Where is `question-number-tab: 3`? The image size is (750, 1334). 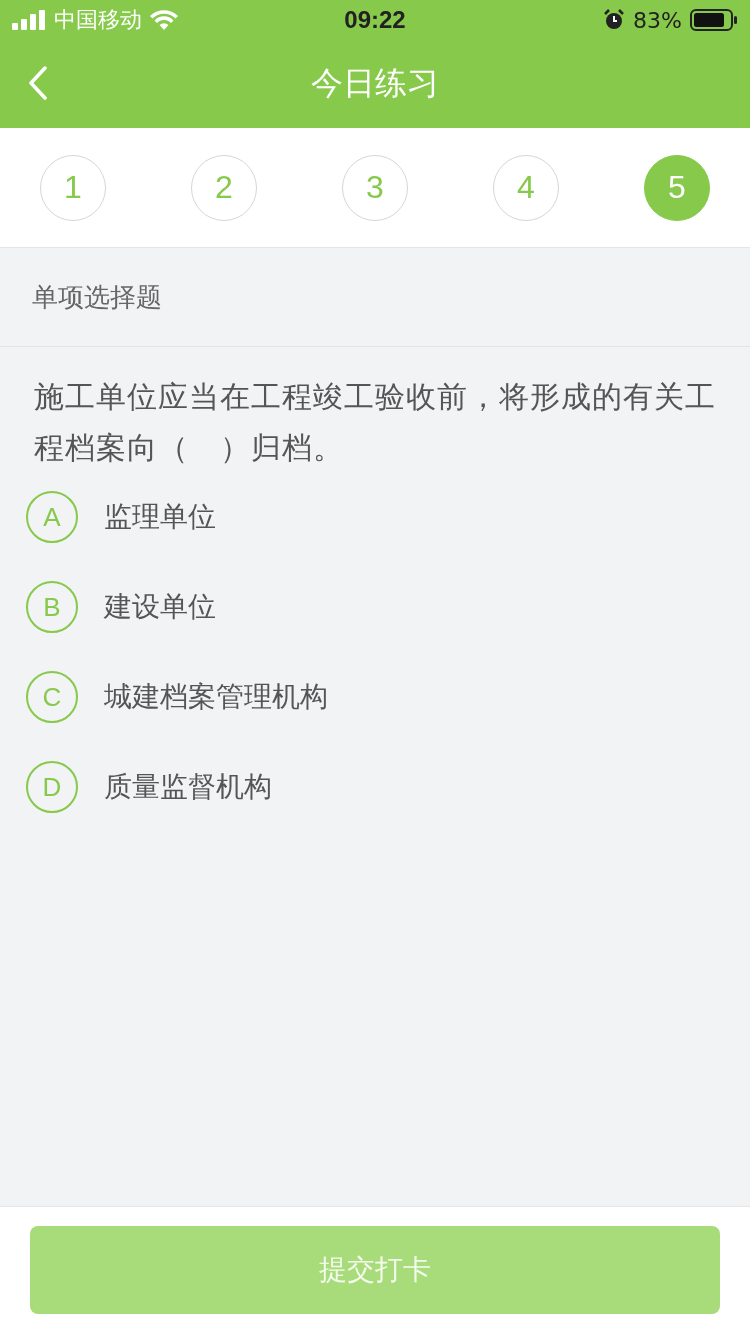
question-number-tab: 3 is located at coordinates (375, 187).